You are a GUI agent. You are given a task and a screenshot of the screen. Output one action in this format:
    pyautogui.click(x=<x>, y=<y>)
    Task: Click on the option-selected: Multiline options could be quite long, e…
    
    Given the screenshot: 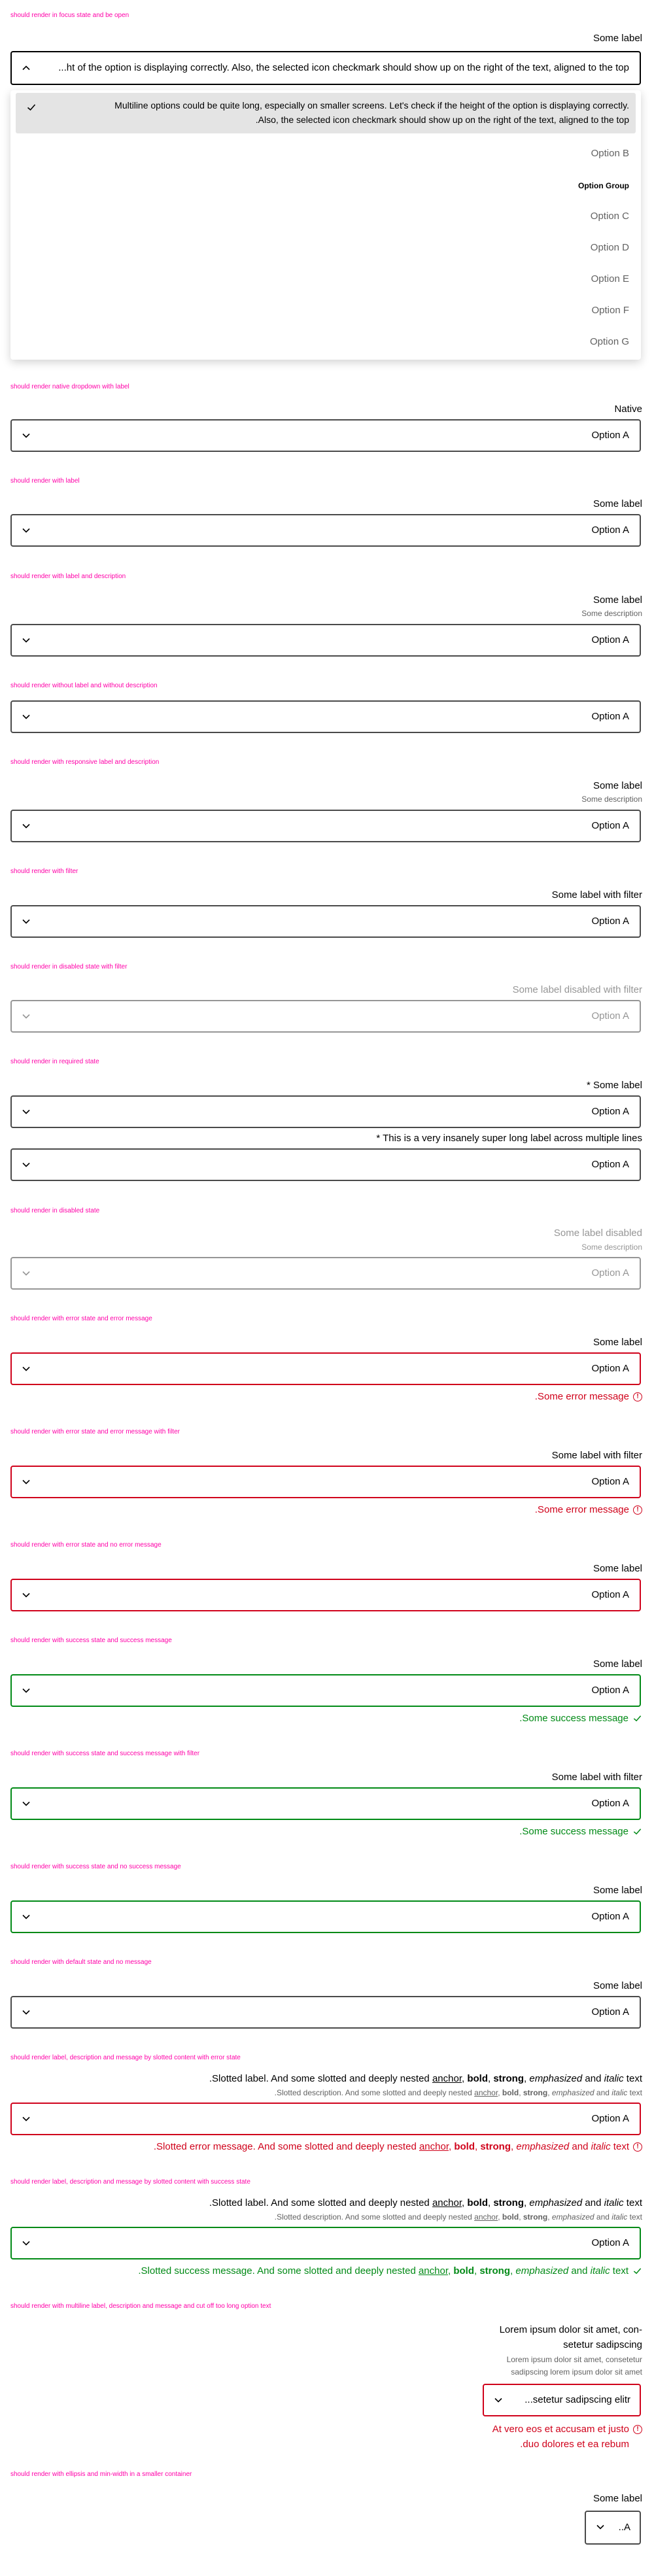 What is the action you would take?
    pyautogui.click(x=326, y=113)
    